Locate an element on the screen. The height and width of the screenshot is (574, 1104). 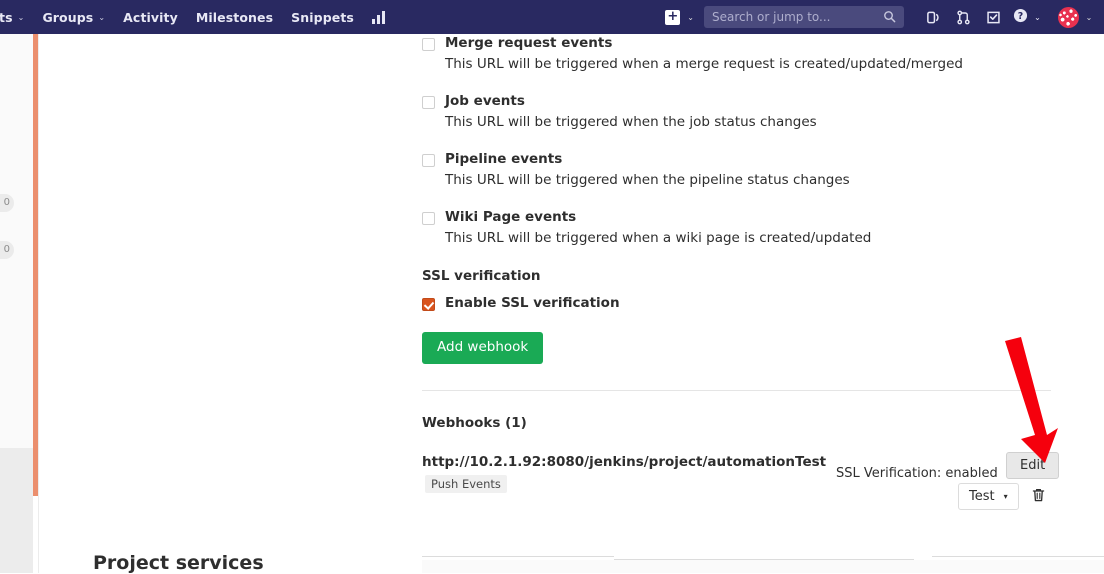
navbar-right-area: + ⌄ ? ⌄ is located at coordinates (881, 17).